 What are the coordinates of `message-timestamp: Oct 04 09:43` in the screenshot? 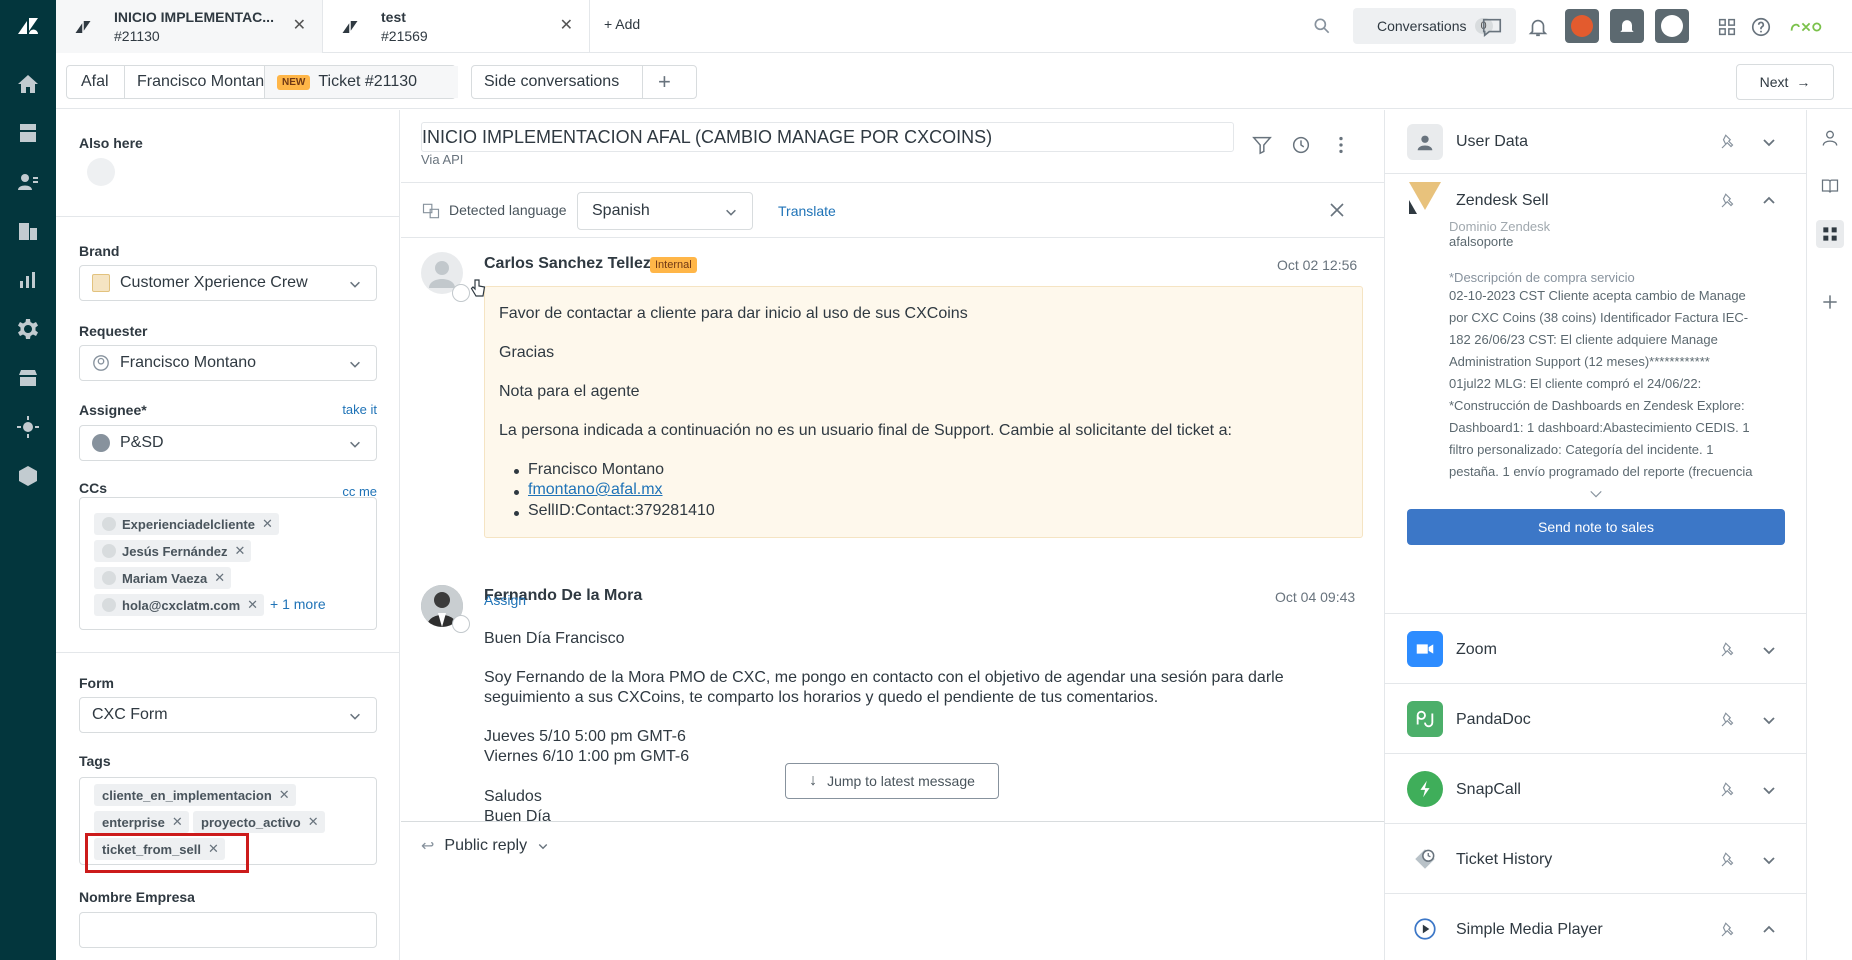 It's located at (1315, 597).